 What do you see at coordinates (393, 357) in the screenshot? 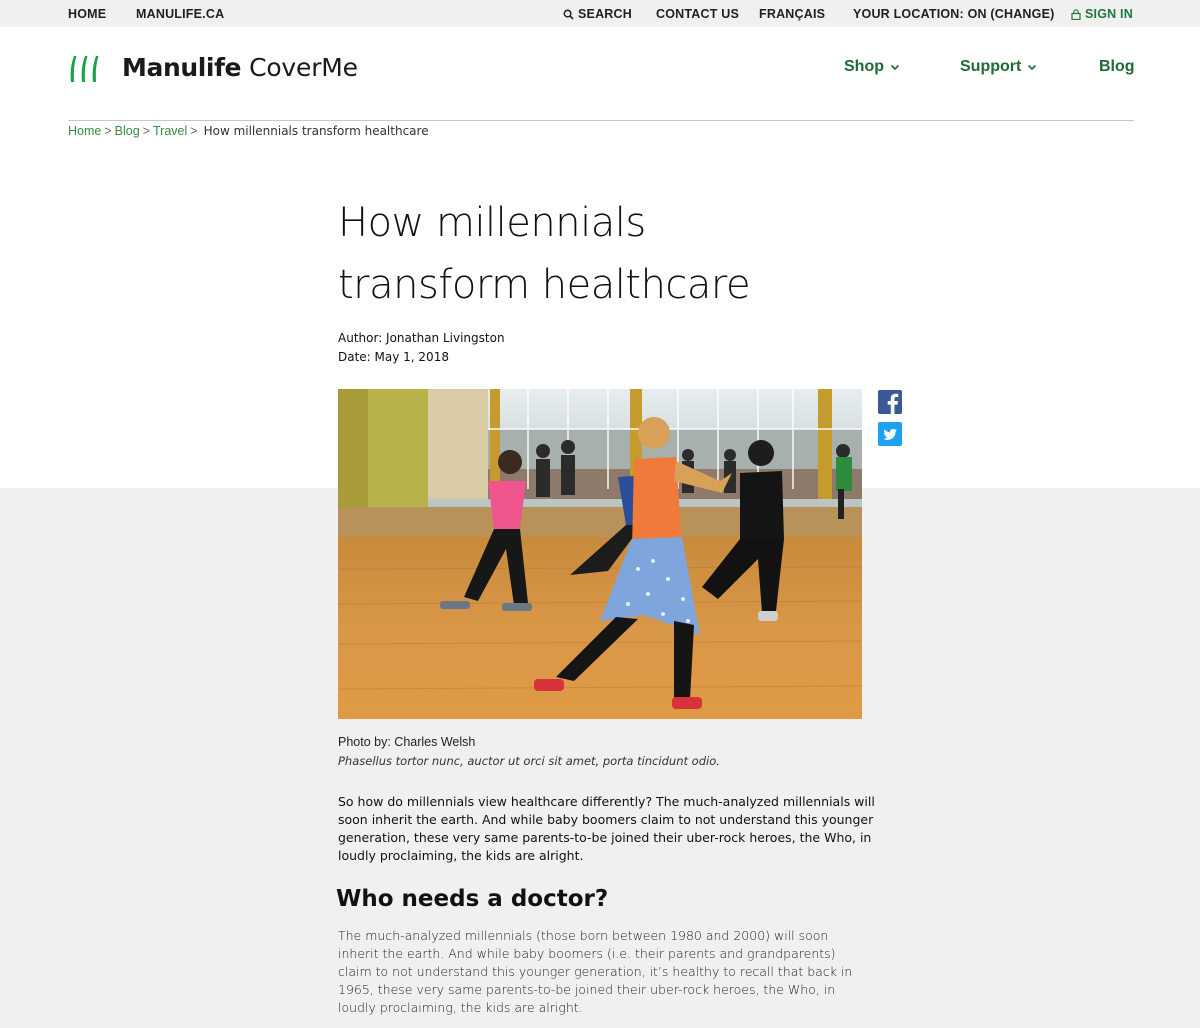
I see `article-date: Date: May 1, 2018` at bounding box center [393, 357].